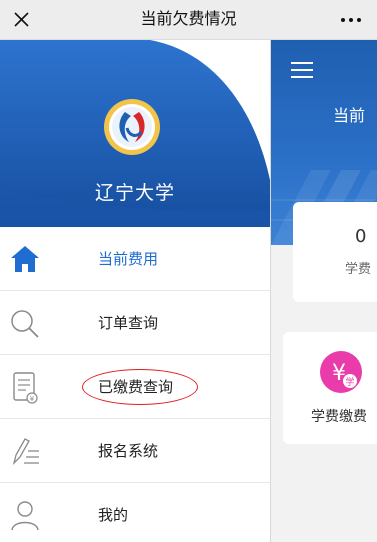 The width and height of the screenshot is (377, 542). What do you see at coordinates (128, 323) in the screenshot?
I see `menu-item-label: 订单查询` at bounding box center [128, 323].